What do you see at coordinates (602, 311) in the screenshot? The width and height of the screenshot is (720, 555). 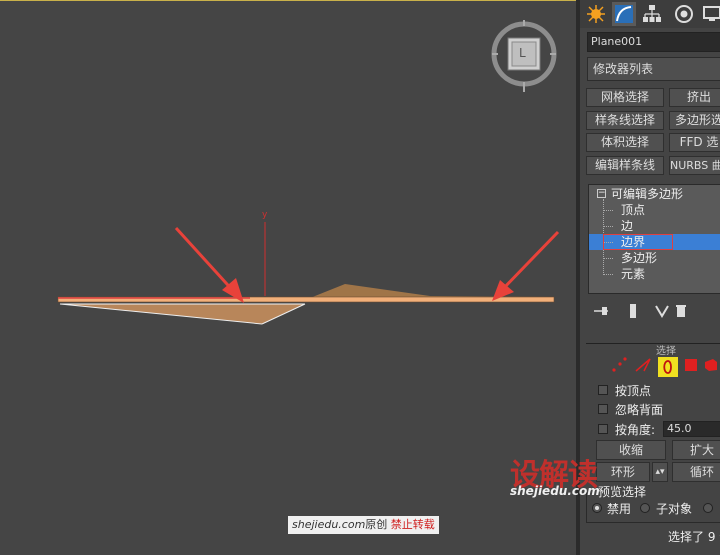 I see `pin-stack-icon` at bounding box center [602, 311].